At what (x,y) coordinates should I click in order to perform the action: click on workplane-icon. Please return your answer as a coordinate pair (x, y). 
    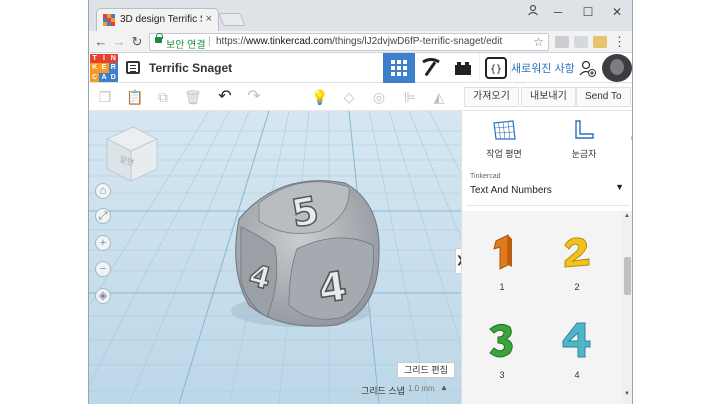
    Looking at the image, I should click on (504, 130).